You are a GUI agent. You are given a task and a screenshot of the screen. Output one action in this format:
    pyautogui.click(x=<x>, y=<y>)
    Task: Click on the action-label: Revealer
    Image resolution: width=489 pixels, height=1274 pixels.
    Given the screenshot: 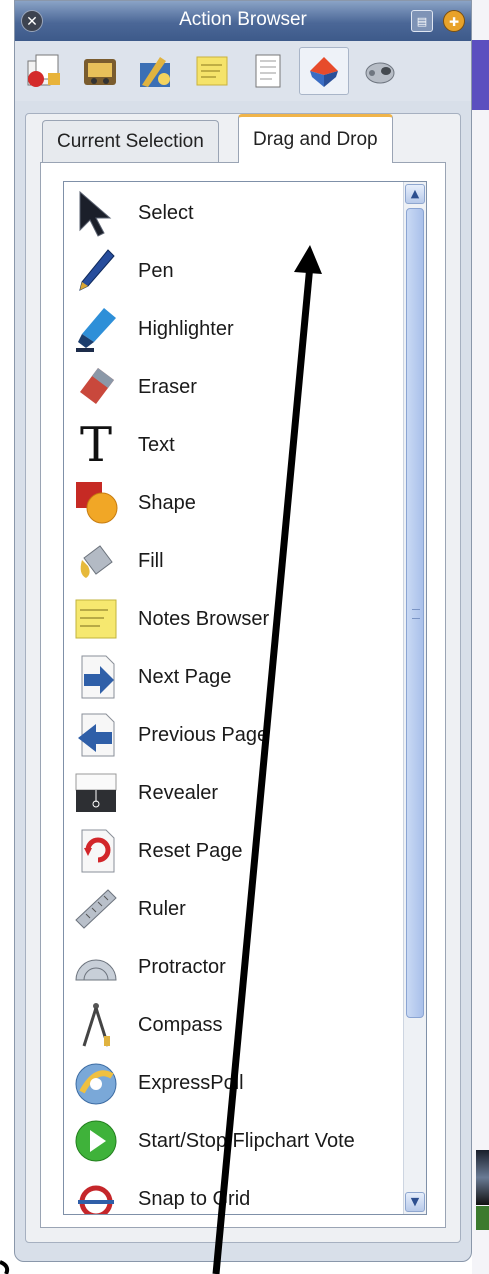 What is the action you would take?
    pyautogui.click(x=178, y=792)
    